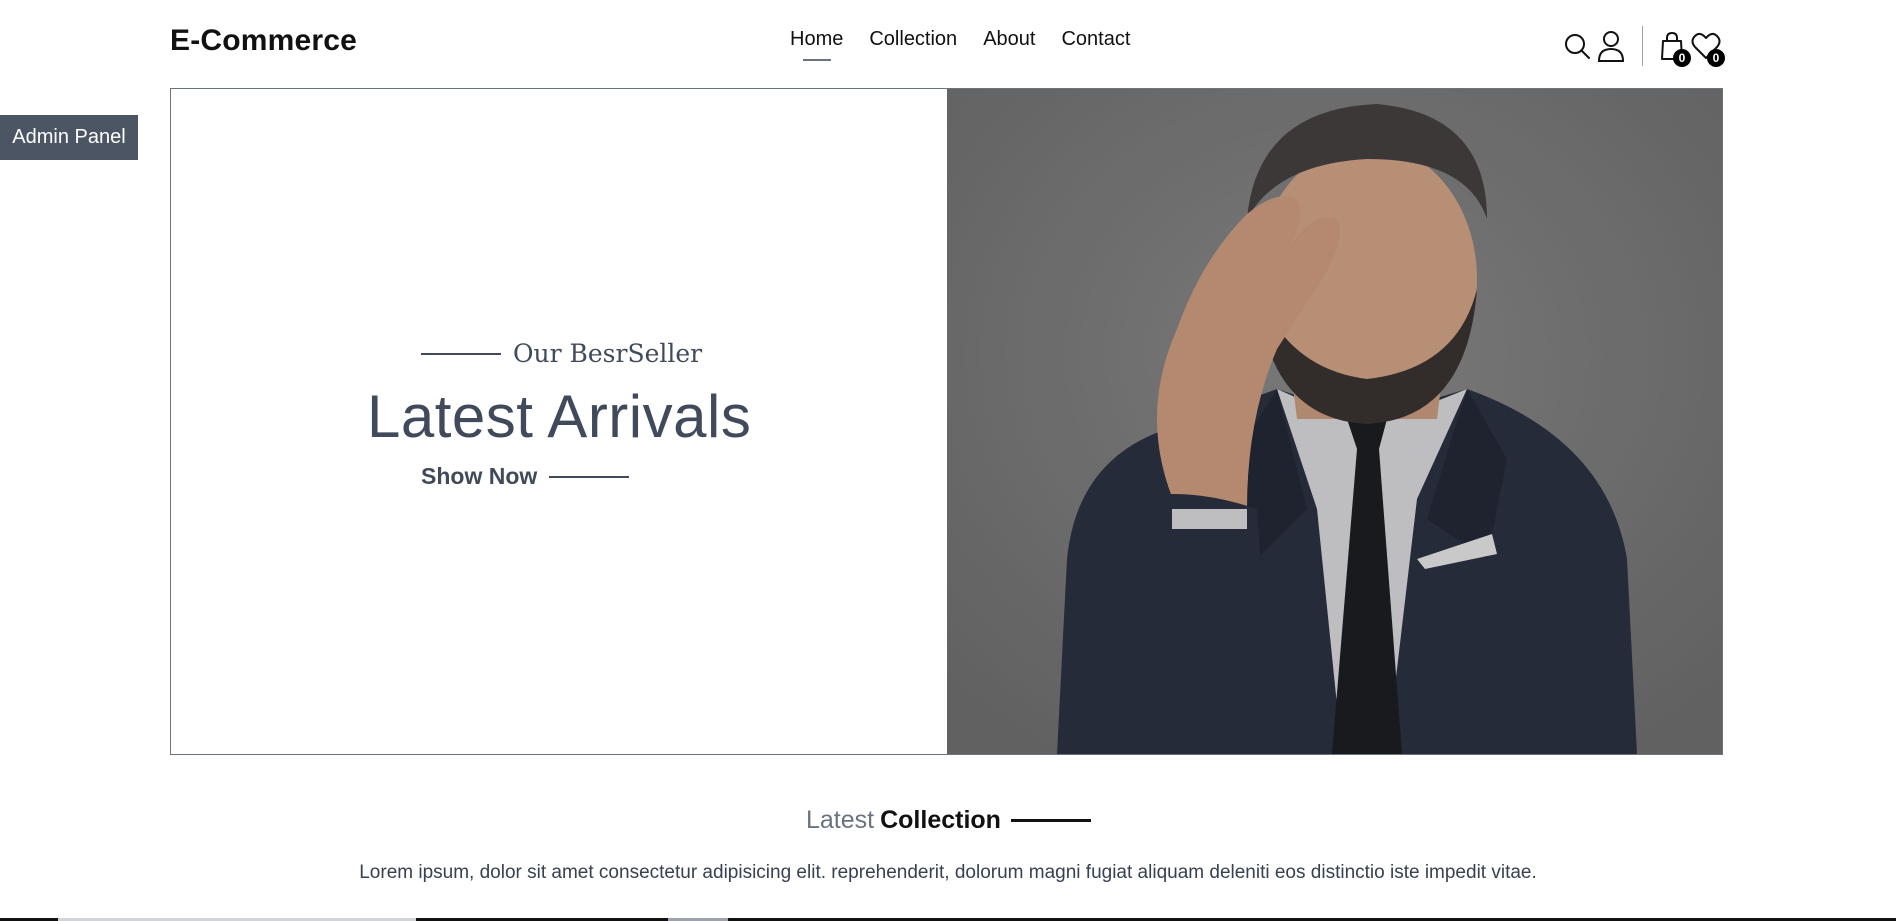 The image size is (1896, 921). What do you see at coordinates (479, 476) in the screenshot?
I see `show-now-label: Show Now` at bounding box center [479, 476].